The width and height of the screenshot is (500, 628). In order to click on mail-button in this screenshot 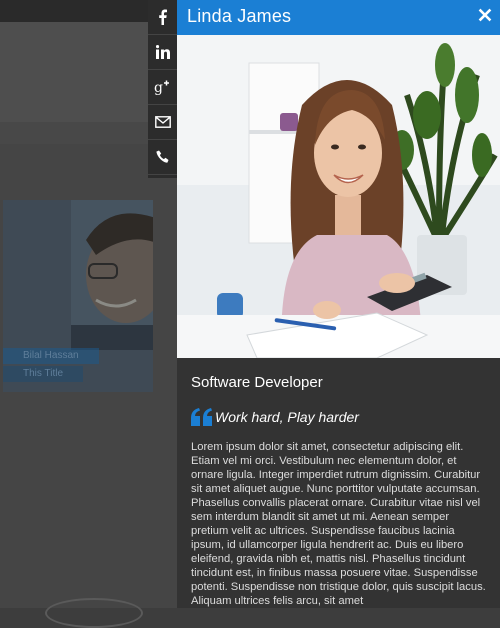, I will do `click(162, 122)`.